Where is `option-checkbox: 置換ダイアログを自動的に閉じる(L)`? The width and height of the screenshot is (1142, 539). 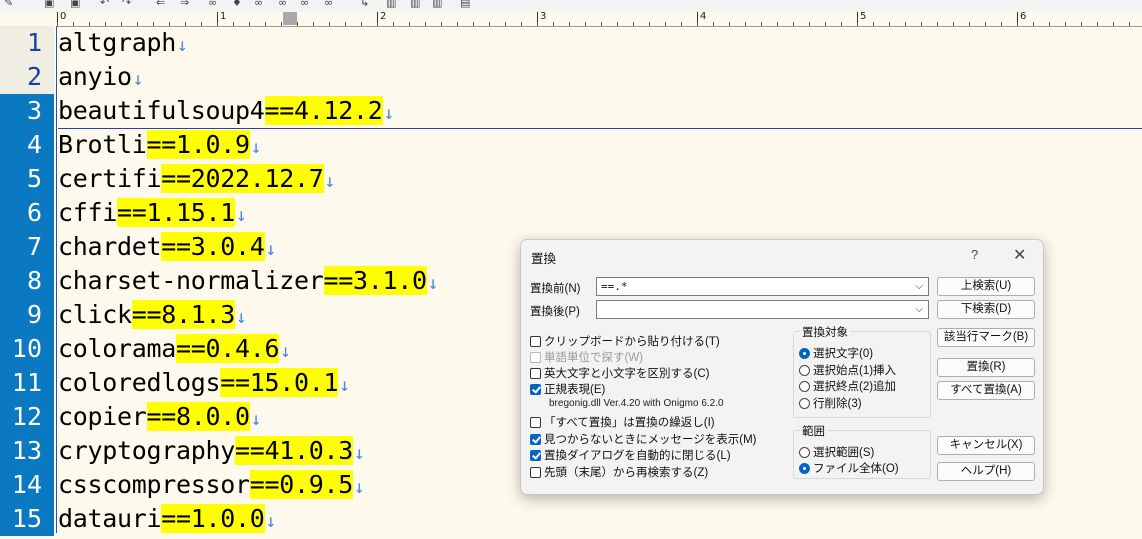
option-checkbox: 置換ダイアログを自動的に閉じる(L) is located at coordinates (630, 455).